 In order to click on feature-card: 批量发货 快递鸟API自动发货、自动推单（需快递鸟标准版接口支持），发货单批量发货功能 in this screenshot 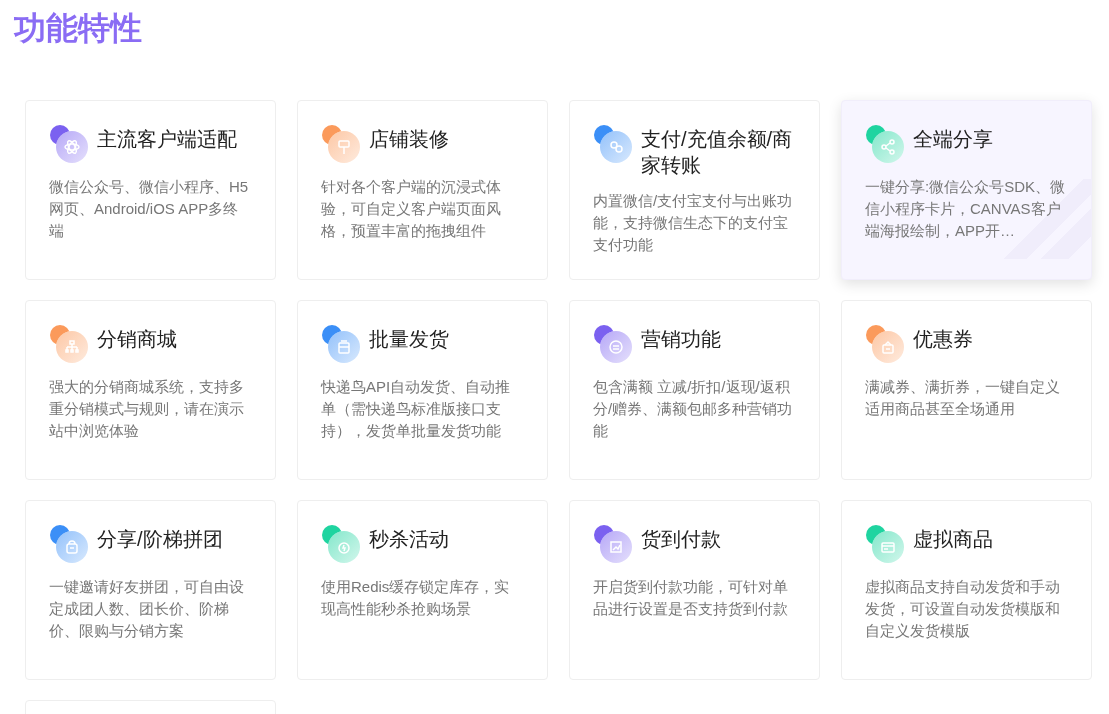, I will do `click(422, 390)`.